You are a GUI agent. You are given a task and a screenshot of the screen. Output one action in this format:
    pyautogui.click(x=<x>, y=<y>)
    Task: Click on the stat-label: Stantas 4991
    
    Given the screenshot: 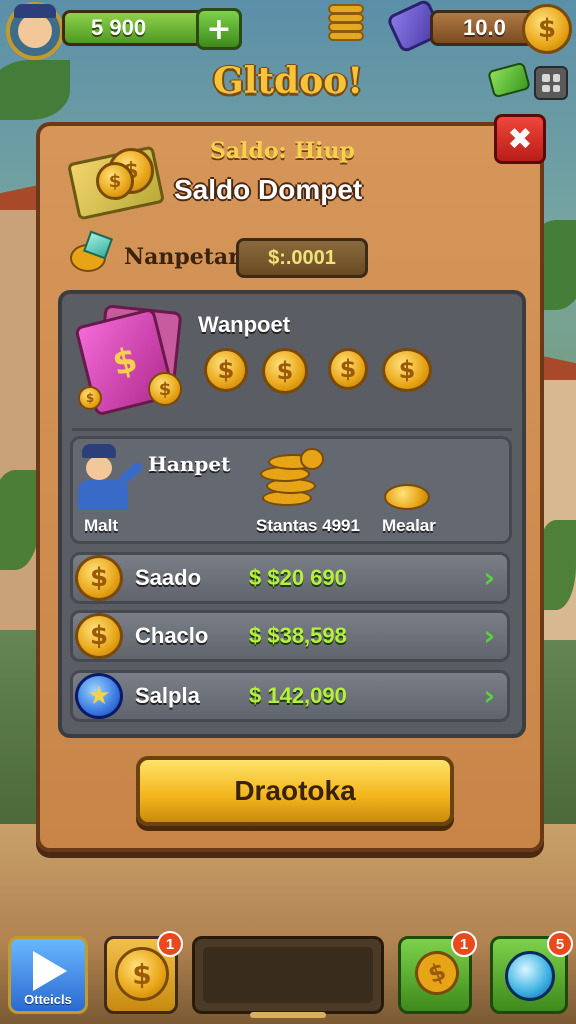 What is the action you would take?
    pyautogui.click(x=308, y=525)
    